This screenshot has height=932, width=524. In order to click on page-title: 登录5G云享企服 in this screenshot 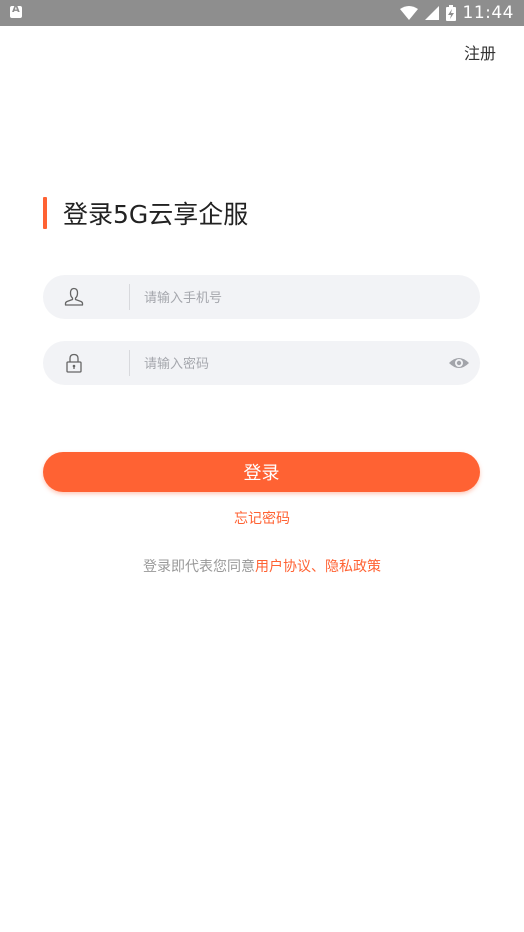, I will do `click(156, 214)`.